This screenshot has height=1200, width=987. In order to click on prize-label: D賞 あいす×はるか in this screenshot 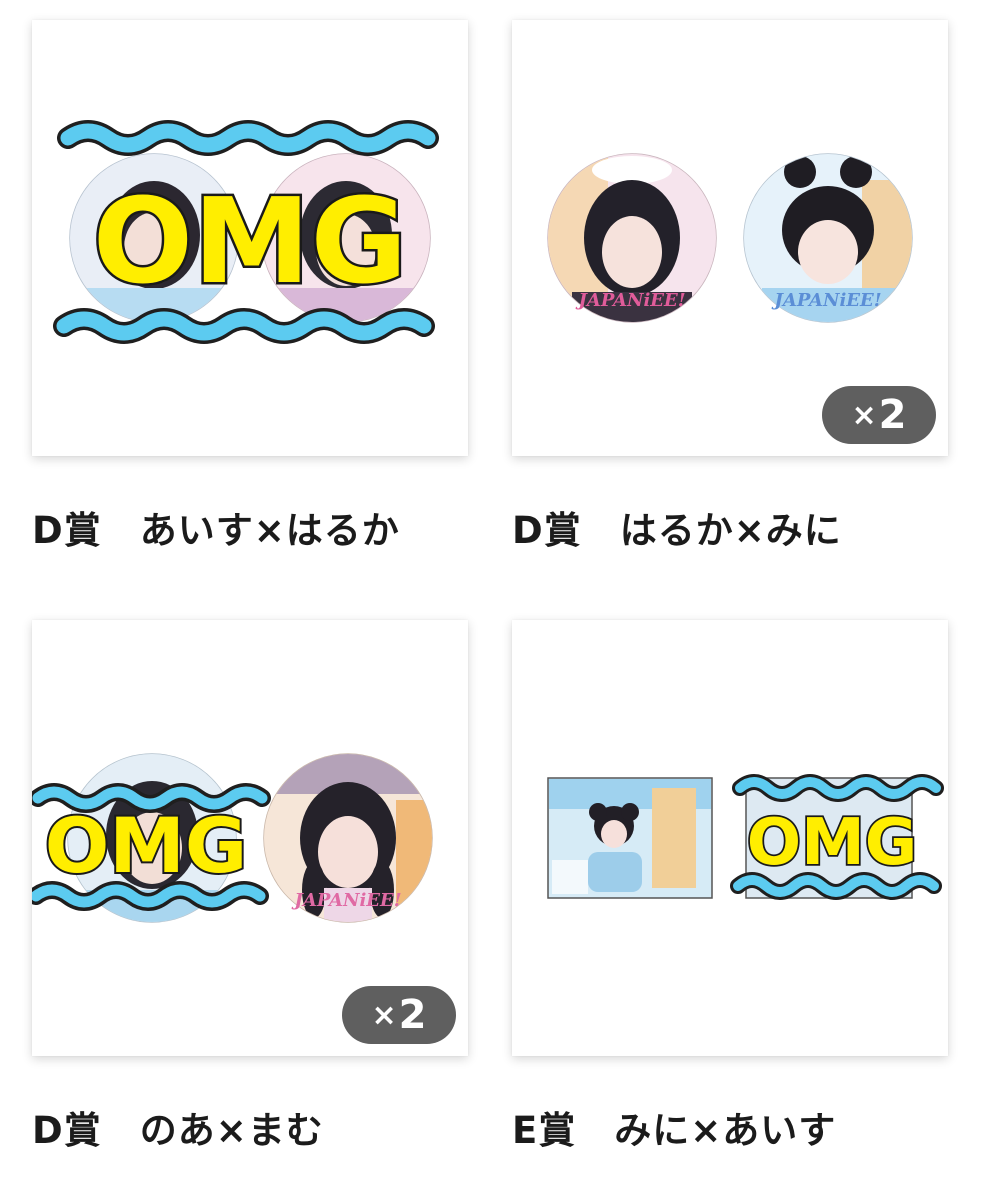, I will do `click(216, 530)`.